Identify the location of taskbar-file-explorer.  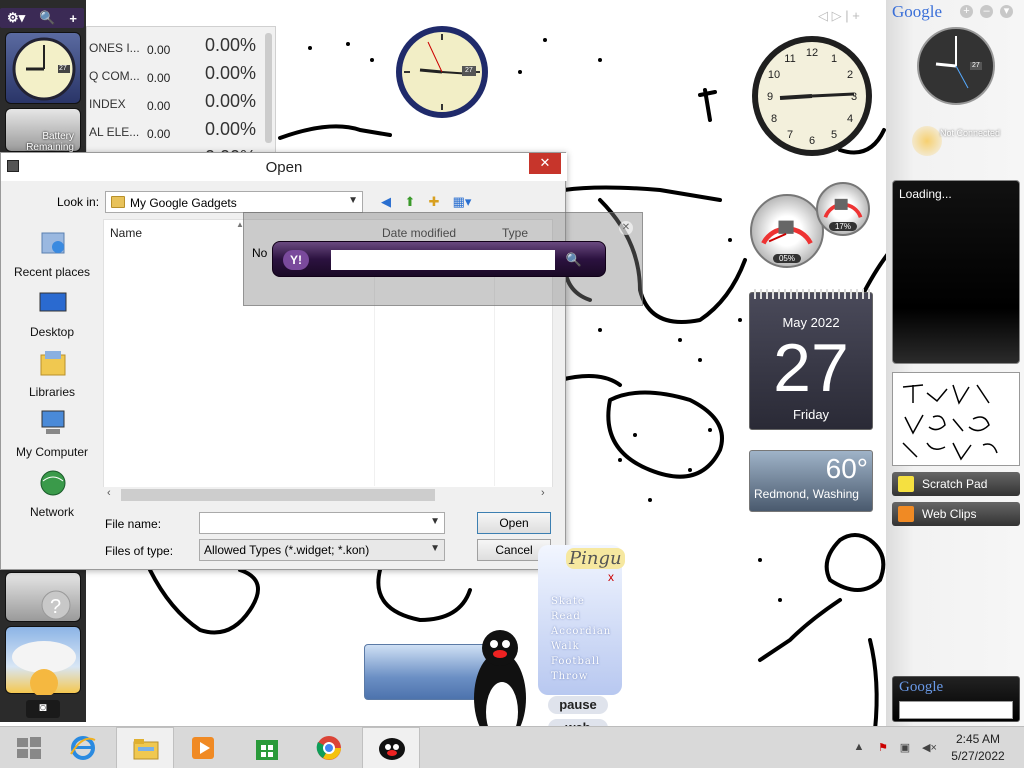
(145, 747).